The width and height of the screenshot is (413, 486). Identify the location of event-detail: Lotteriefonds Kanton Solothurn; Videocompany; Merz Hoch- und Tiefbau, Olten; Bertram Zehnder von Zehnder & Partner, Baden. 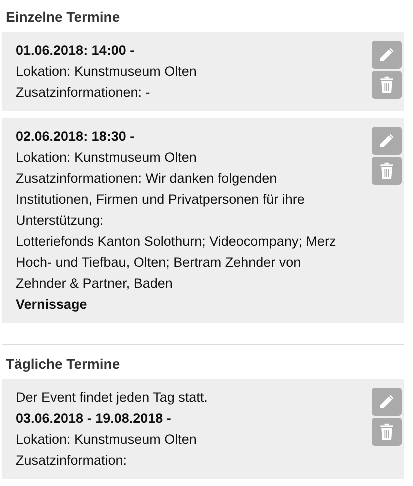
(177, 263).